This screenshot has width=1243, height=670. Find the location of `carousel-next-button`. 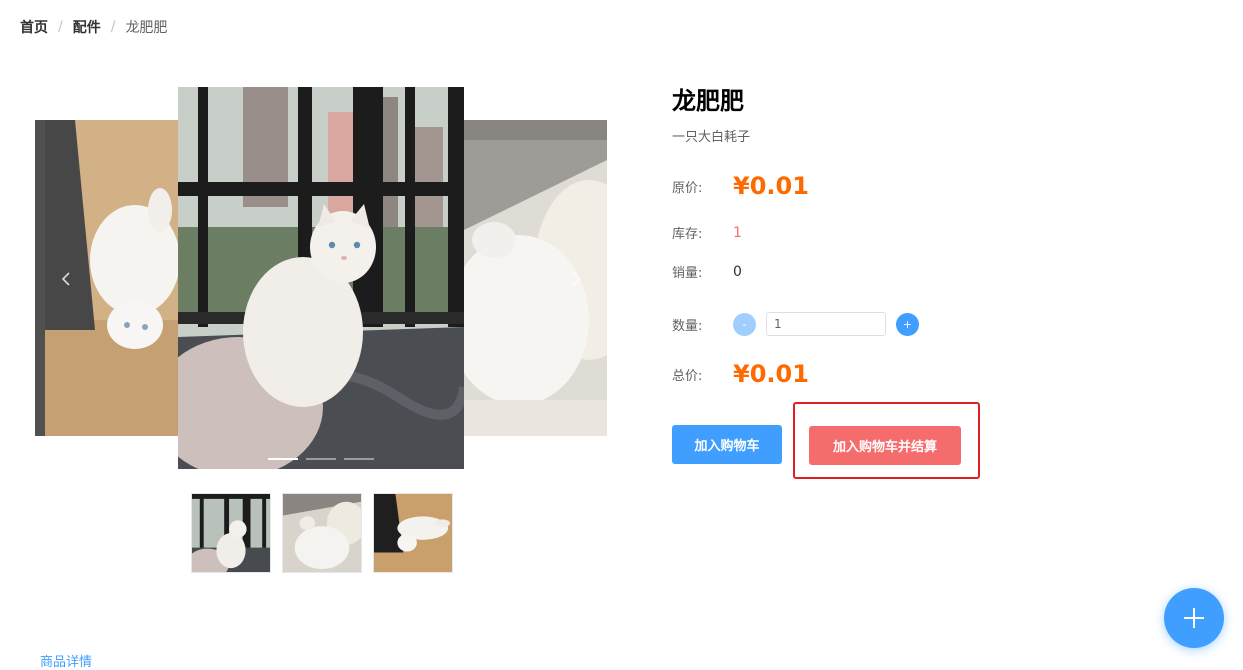

carousel-next-button is located at coordinates (576, 279).